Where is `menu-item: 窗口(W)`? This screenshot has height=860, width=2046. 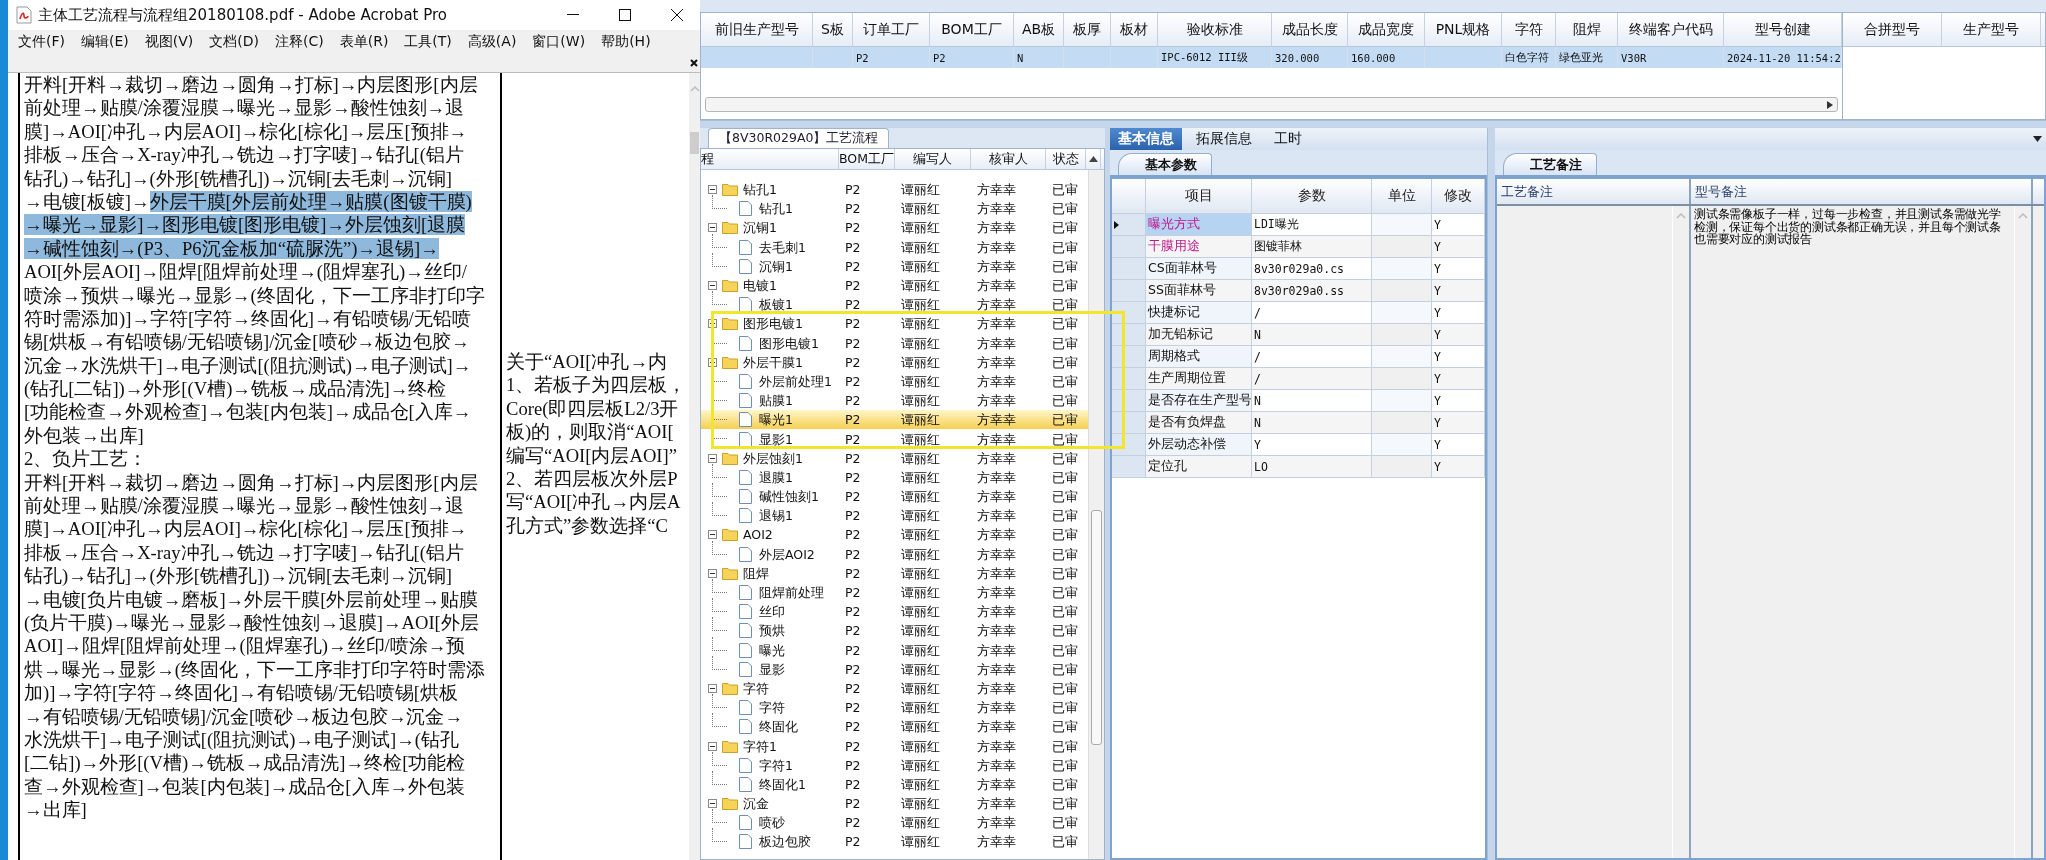 menu-item: 窗口(W) is located at coordinates (559, 42).